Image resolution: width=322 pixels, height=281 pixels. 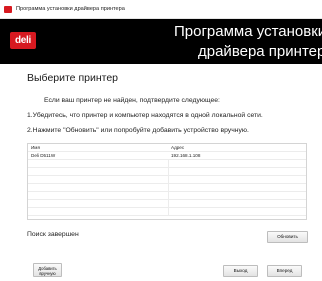 I want to click on banner-title-line1: Программа установки, so click(x=248, y=31).